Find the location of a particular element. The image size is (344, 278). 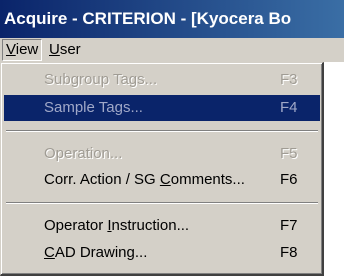

menu-item-cad-drawing: CAD Drawing... F8 is located at coordinates (162, 253).